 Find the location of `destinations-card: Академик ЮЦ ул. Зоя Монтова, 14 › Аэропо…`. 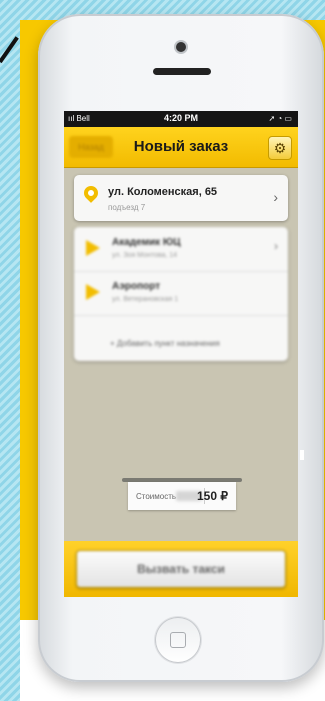

destinations-card: Академик ЮЦ ул. Зоя Монтова, 14 › Аэропо… is located at coordinates (181, 294).